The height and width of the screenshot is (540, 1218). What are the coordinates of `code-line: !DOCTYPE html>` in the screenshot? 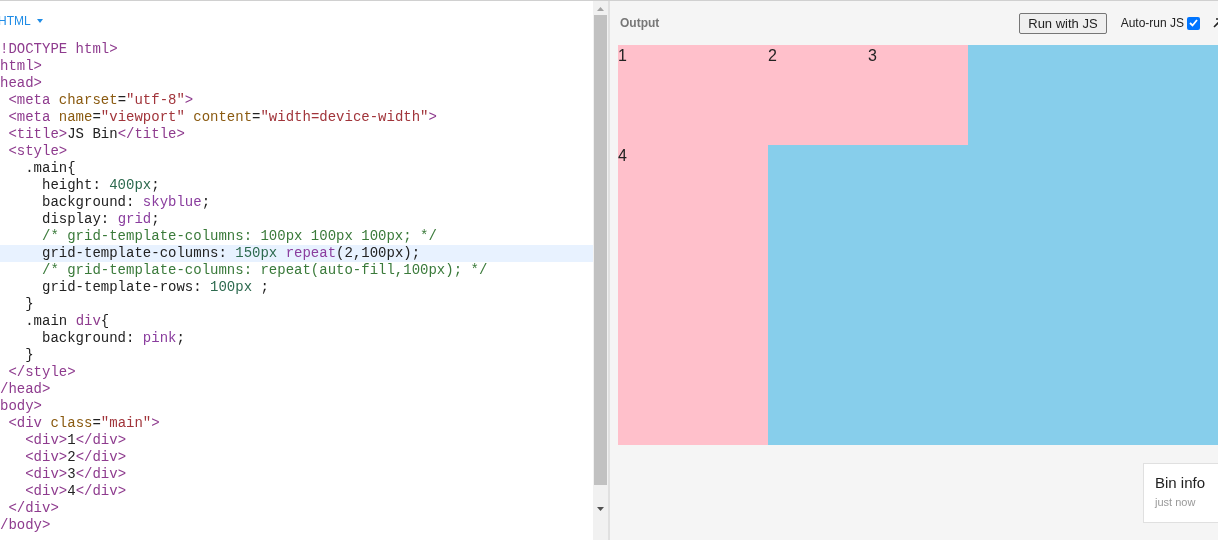 It's located at (59, 49).